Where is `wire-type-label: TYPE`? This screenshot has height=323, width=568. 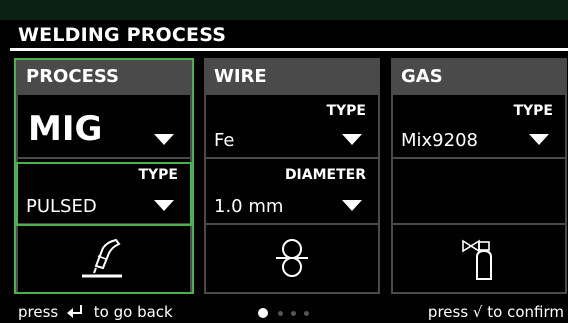
wire-type-label: TYPE is located at coordinates (346, 111).